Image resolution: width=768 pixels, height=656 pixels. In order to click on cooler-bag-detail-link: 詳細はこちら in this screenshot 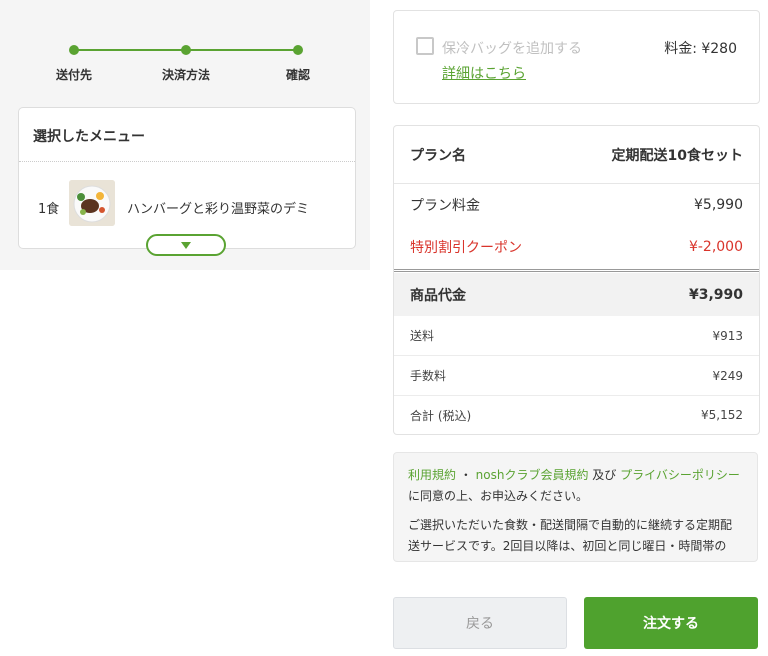, I will do `click(484, 73)`.